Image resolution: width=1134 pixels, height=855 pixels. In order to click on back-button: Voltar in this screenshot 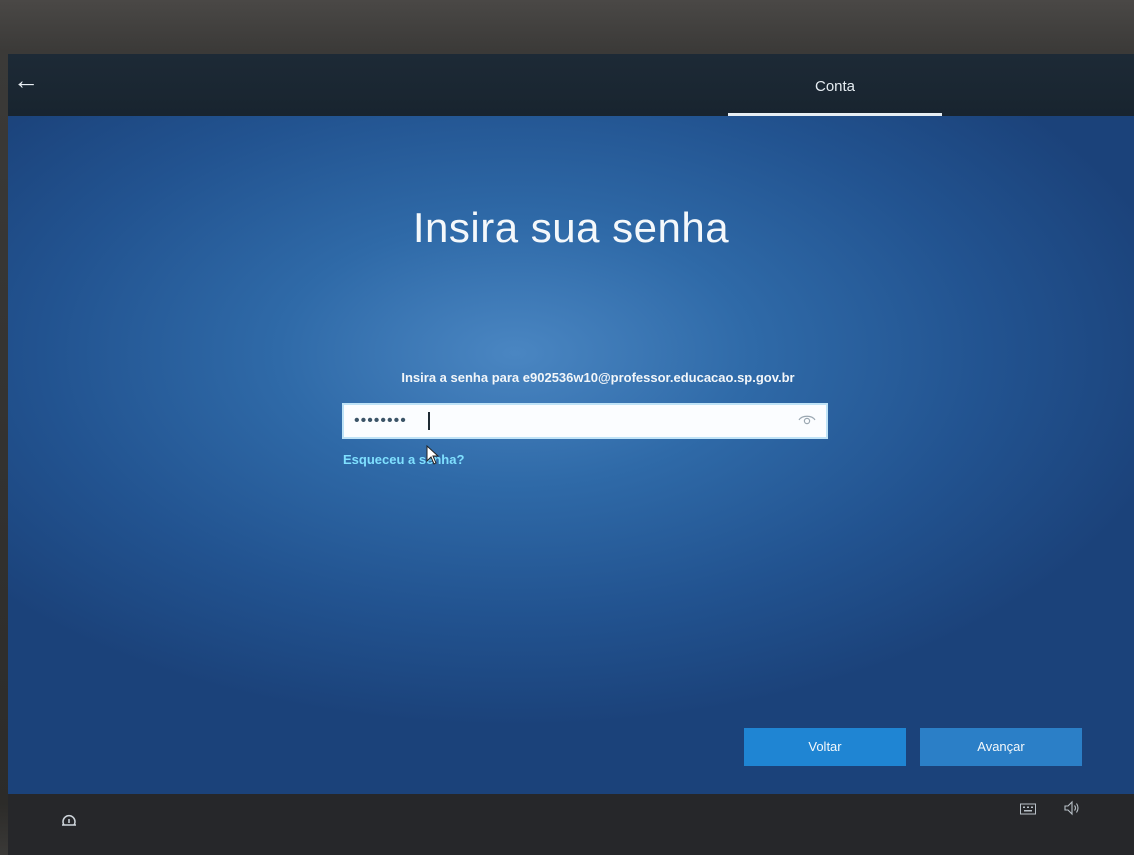, I will do `click(825, 747)`.